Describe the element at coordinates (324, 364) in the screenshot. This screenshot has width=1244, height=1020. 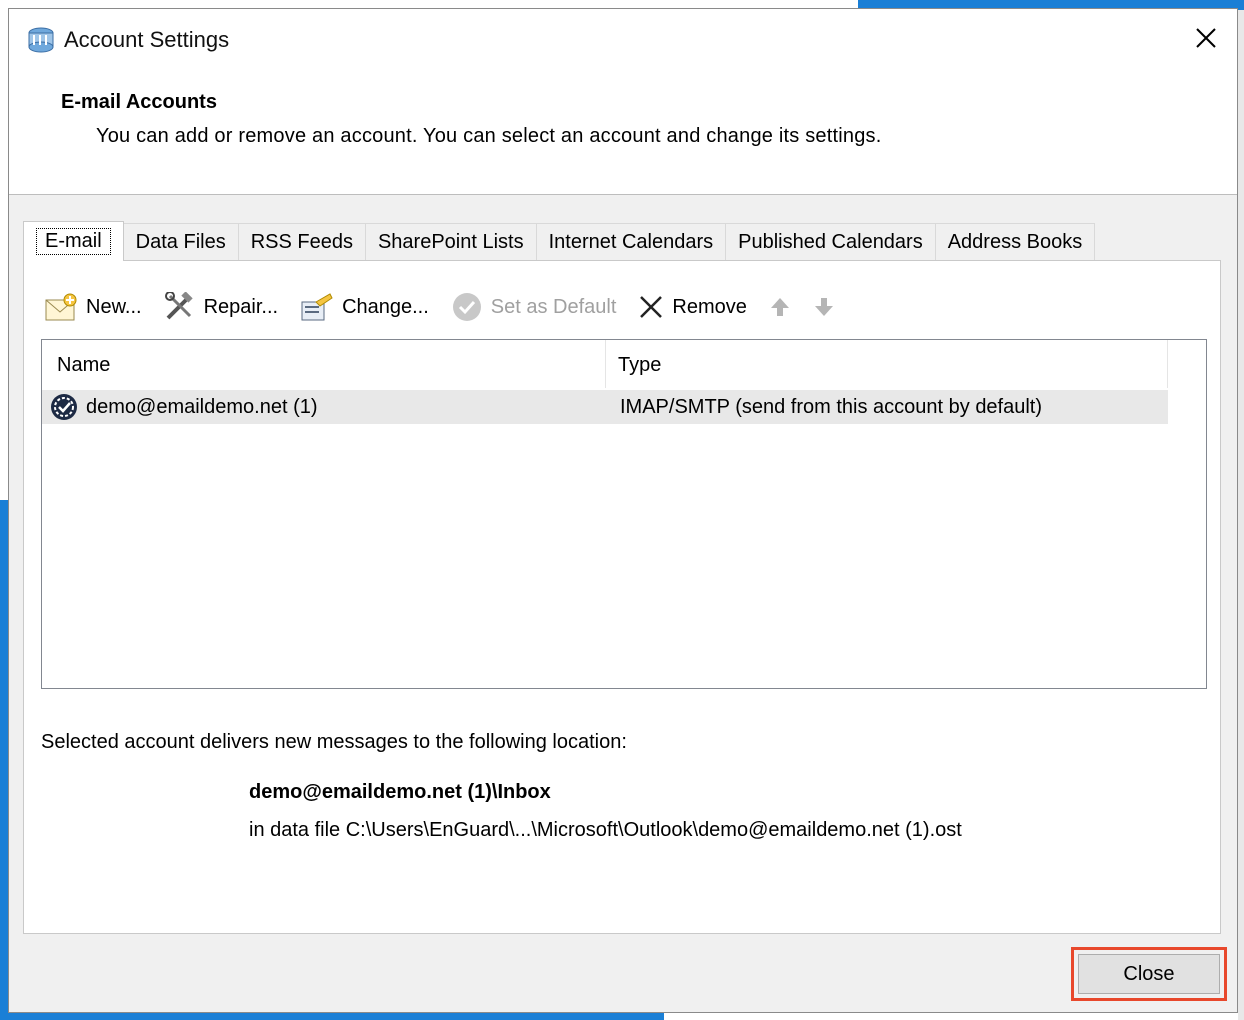
I see `column-header-name: Name` at that location.